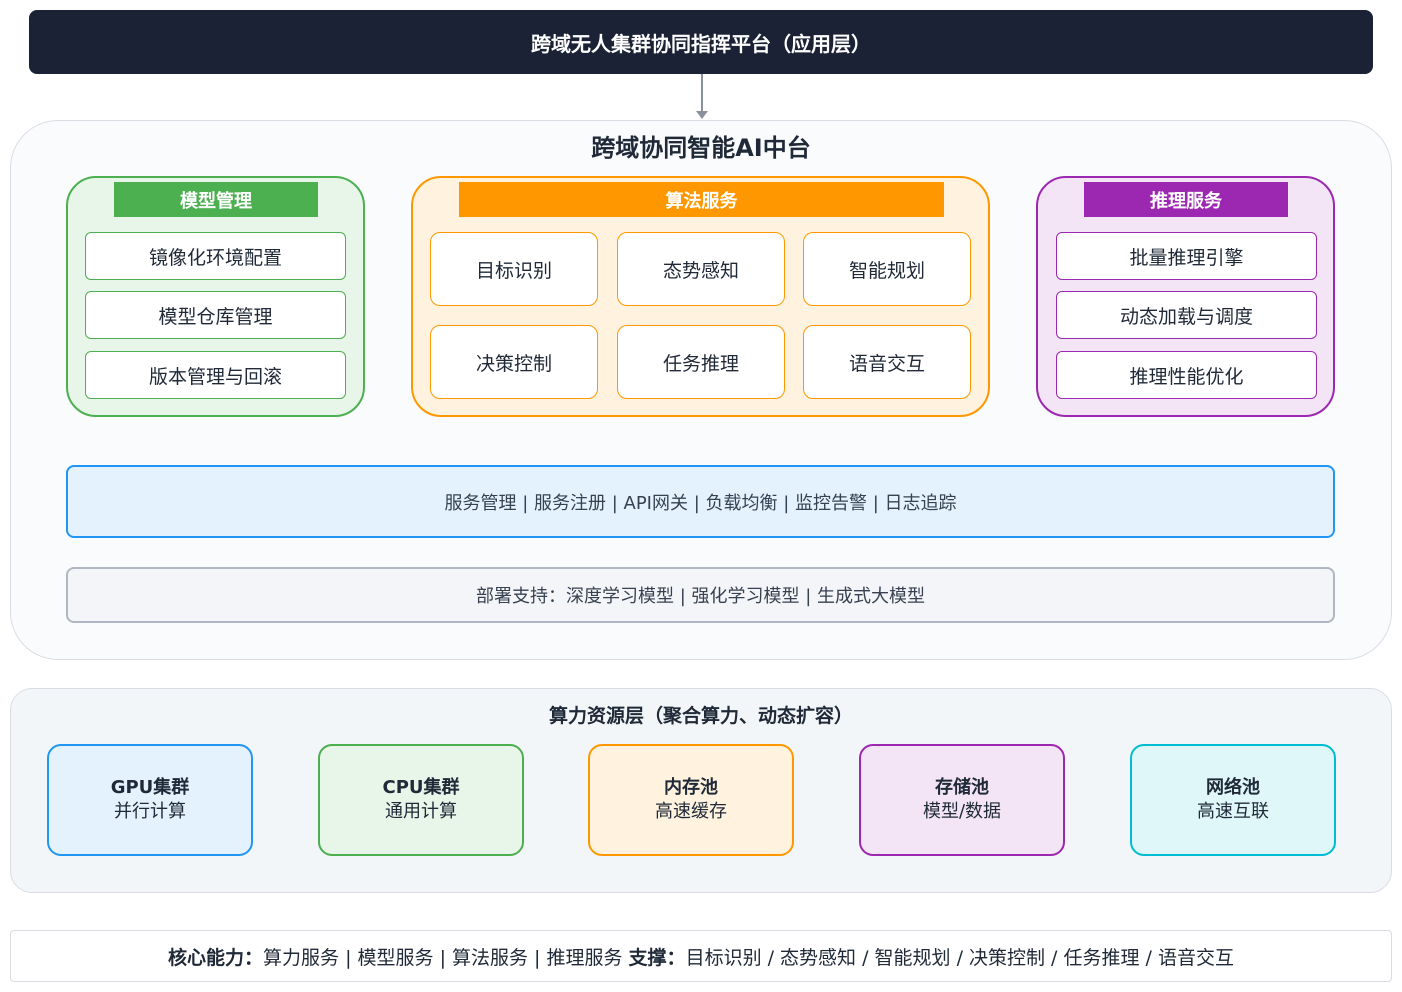  I want to click on support-label: 支撑：, so click(657, 957).